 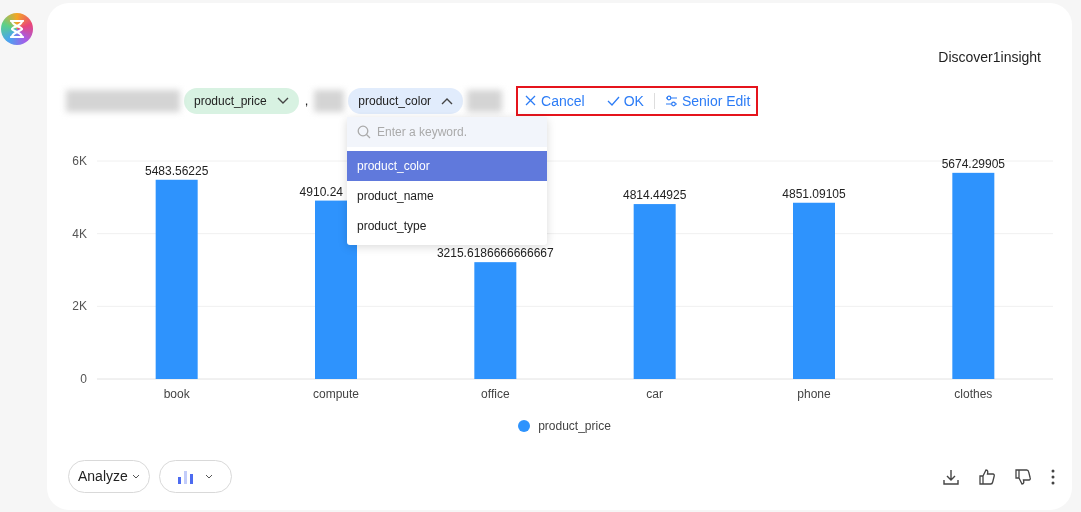 I want to click on download-icon, so click(x=951, y=476).